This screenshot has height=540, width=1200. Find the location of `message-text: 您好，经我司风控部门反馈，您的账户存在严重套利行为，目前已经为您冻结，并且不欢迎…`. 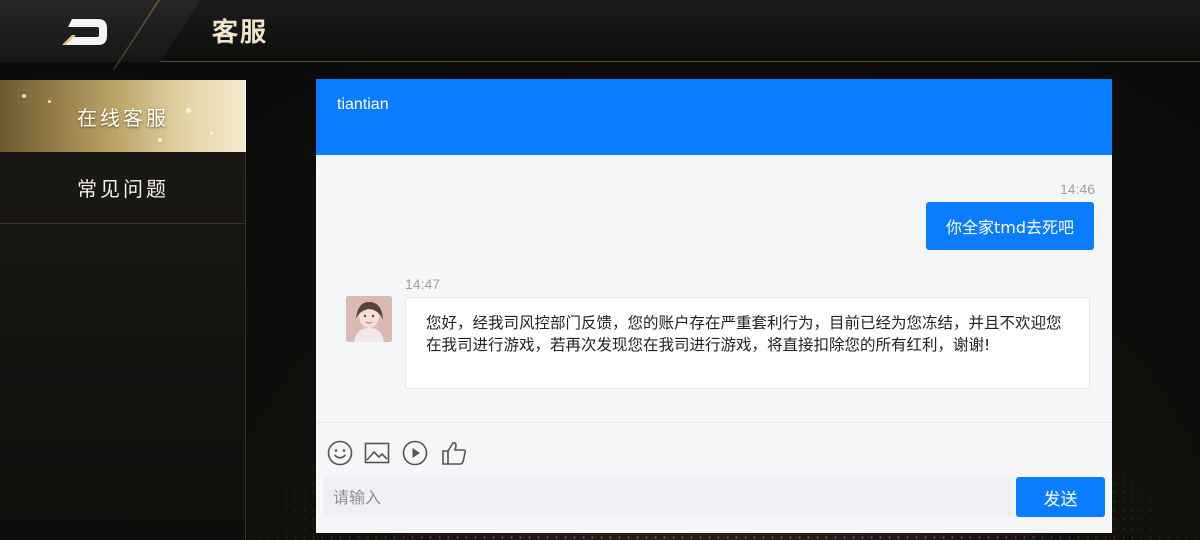

message-text: 您好，经我司风控部门反馈，您的账户存在严重套利行为，目前已经为您冻结，并且不欢迎… is located at coordinates (744, 334).